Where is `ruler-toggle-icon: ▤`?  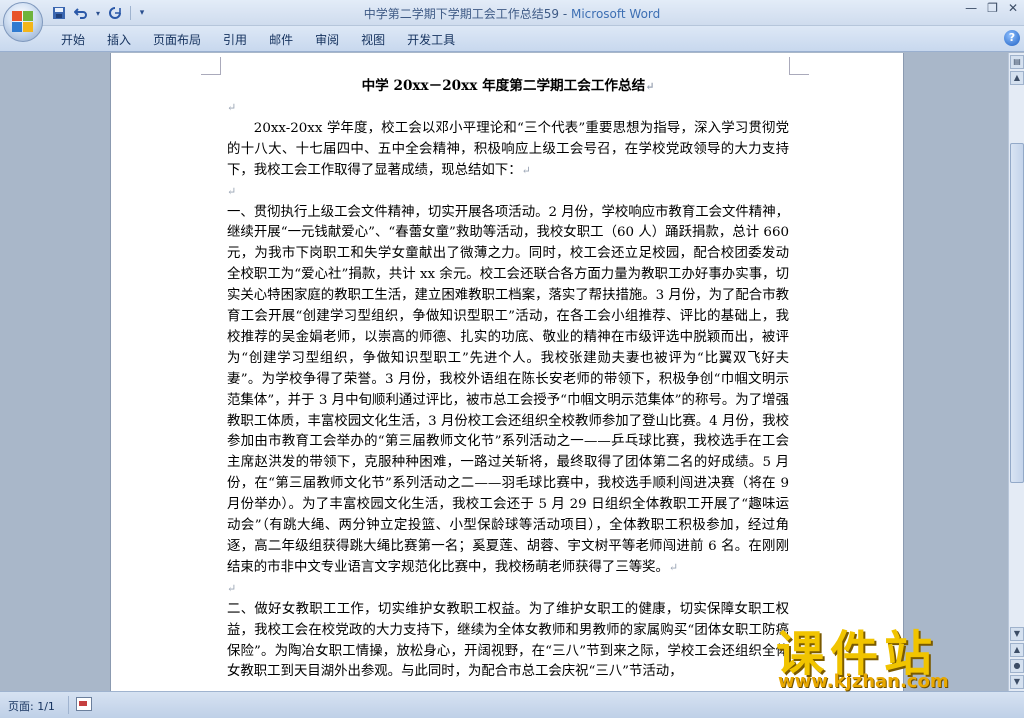
ruler-toggle-icon: ▤ is located at coordinates (1017, 62).